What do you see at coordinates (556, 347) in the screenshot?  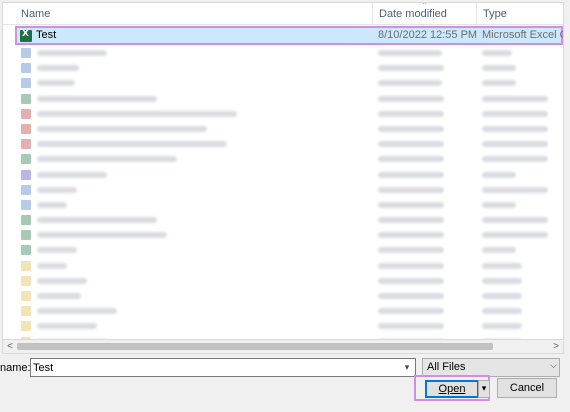 I see `scroll-right-icon: >` at bounding box center [556, 347].